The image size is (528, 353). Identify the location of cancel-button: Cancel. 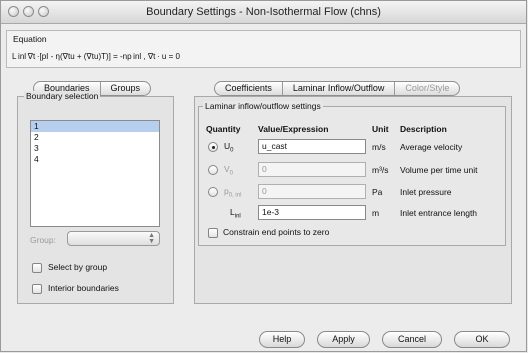
(412, 339).